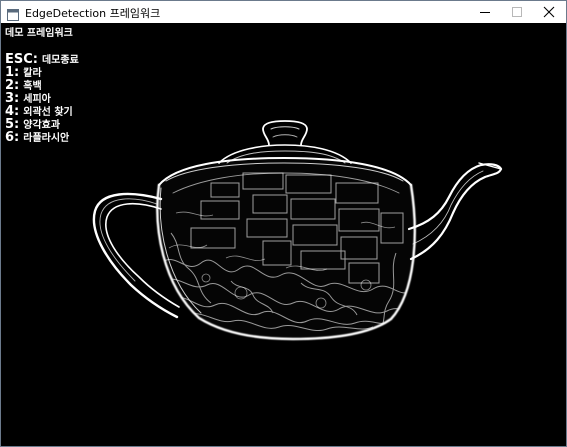 Image resolution: width=567 pixels, height=447 pixels. I want to click on window-title: EdgeDetection 프레임워크, so click(93, 13).